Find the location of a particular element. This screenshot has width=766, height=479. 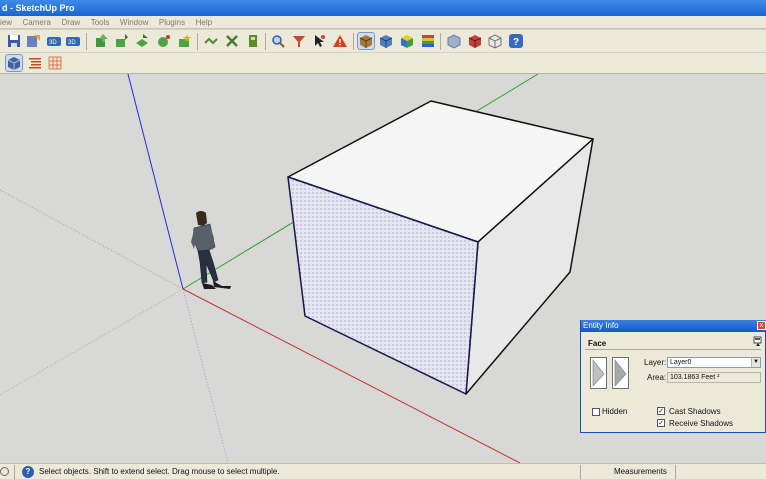

menu-help: Help is located at coordinates (204, 22).